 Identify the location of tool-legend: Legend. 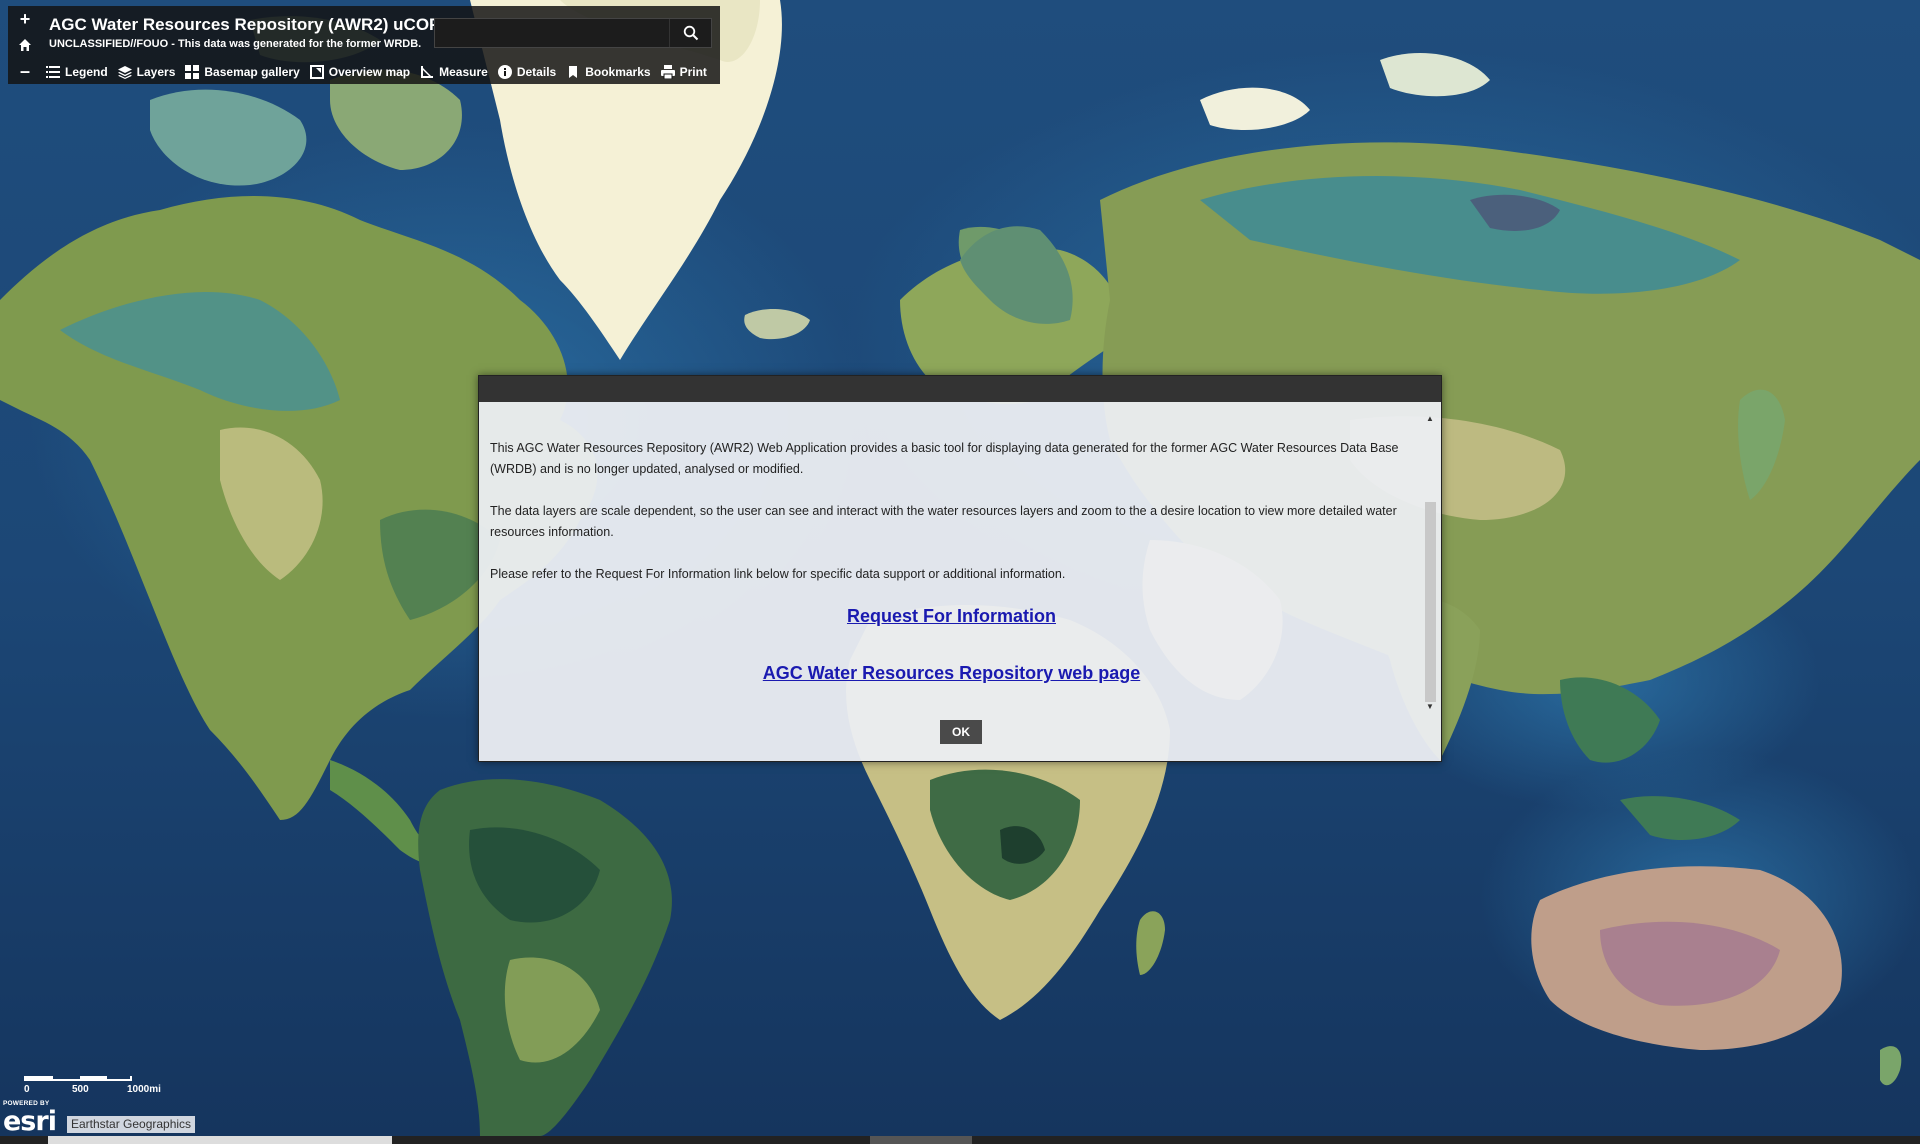
(77, 72).